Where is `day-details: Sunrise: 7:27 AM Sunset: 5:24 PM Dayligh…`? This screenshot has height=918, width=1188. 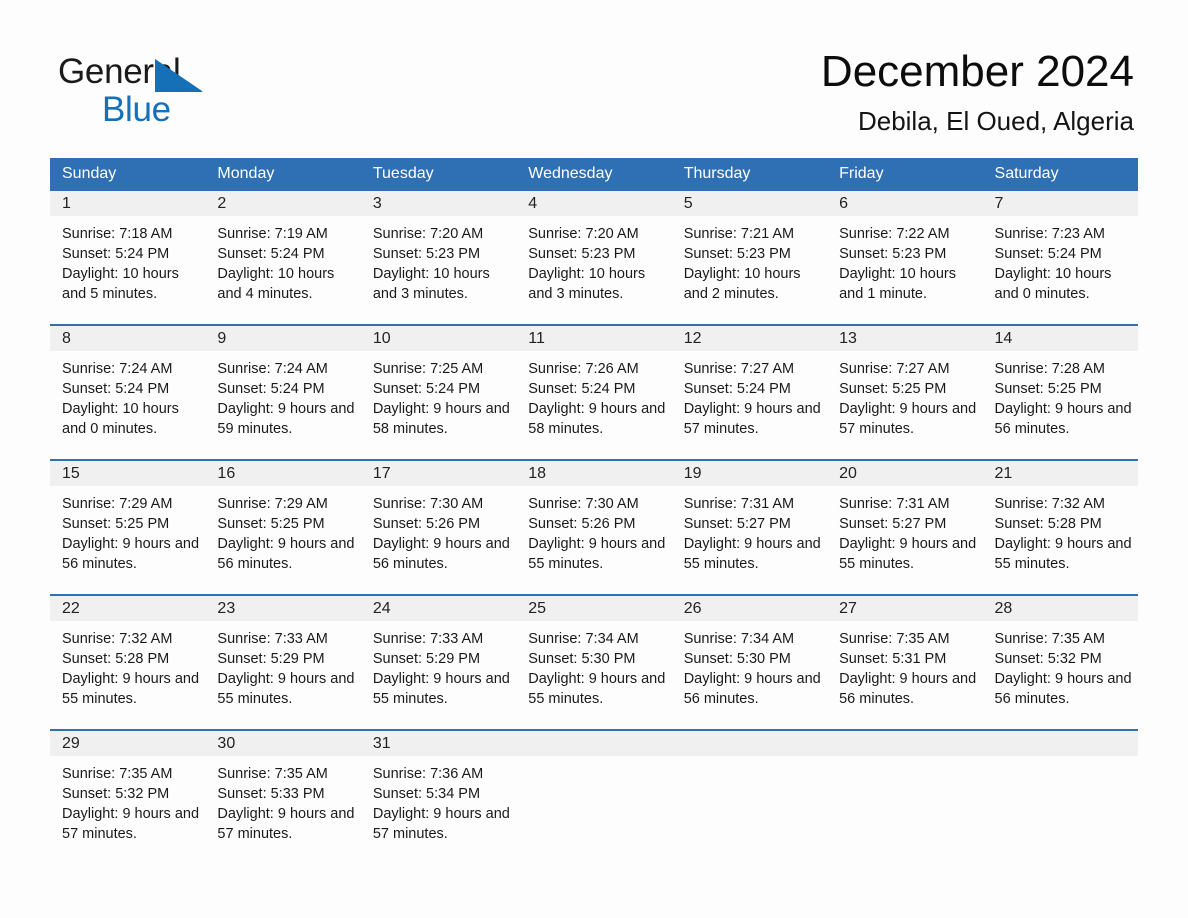 day-details: Sunrise: 7:27 AM Sunset: 5:24 PM Dayligh… is located at coordinates (749, 395).